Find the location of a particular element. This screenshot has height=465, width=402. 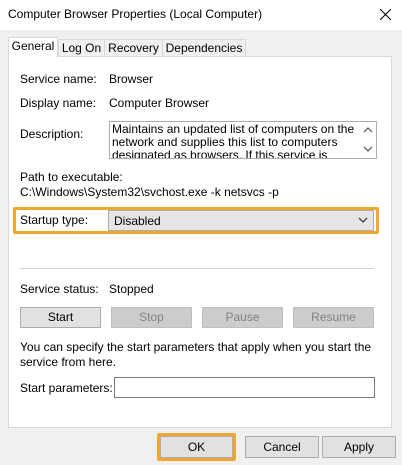

cancel-button-label: Cancel is located at coordinates (282, 447).